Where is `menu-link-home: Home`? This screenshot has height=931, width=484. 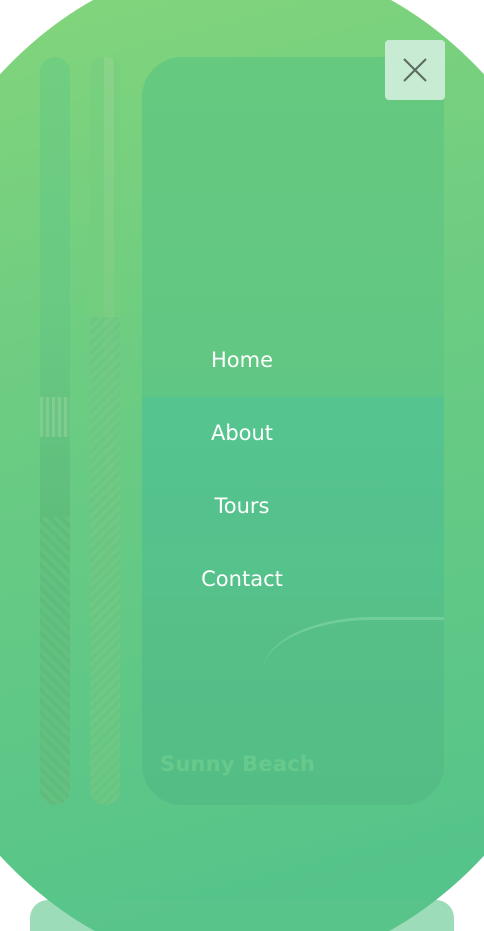
menu-link-home: Home is located at coordinates (242, 376).